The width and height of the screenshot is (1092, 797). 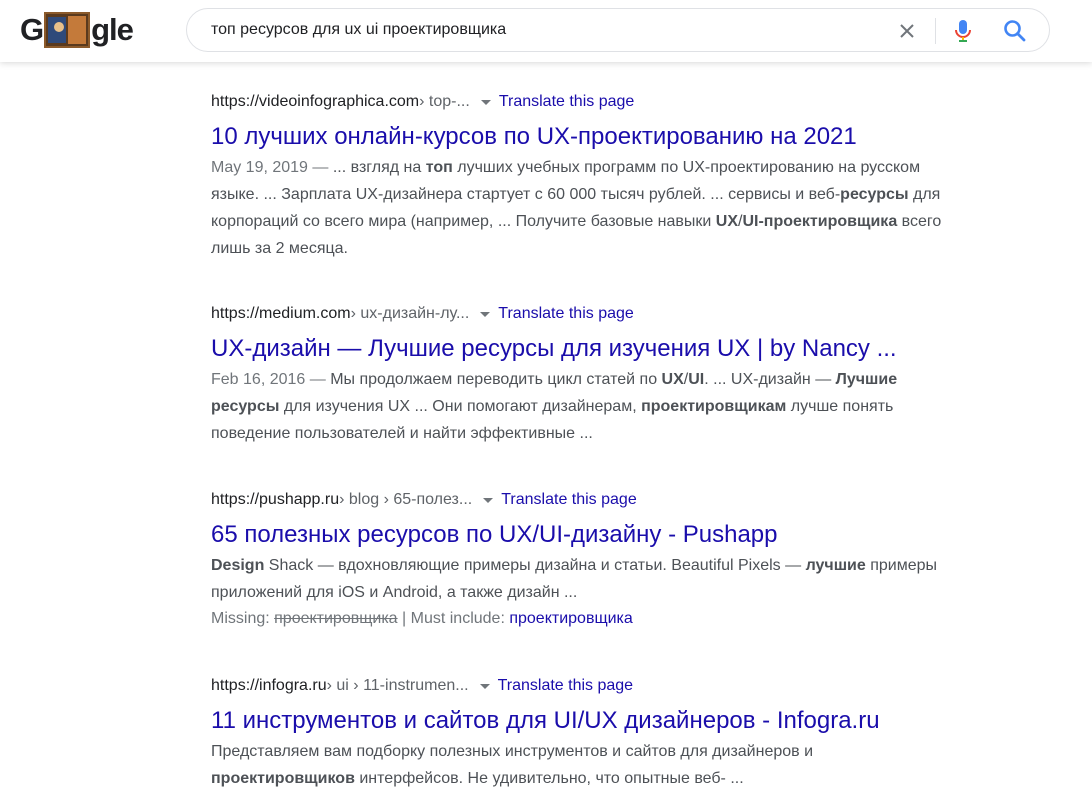 I want to click on result-domain: https://medium.com, so click(x=281, y=313).